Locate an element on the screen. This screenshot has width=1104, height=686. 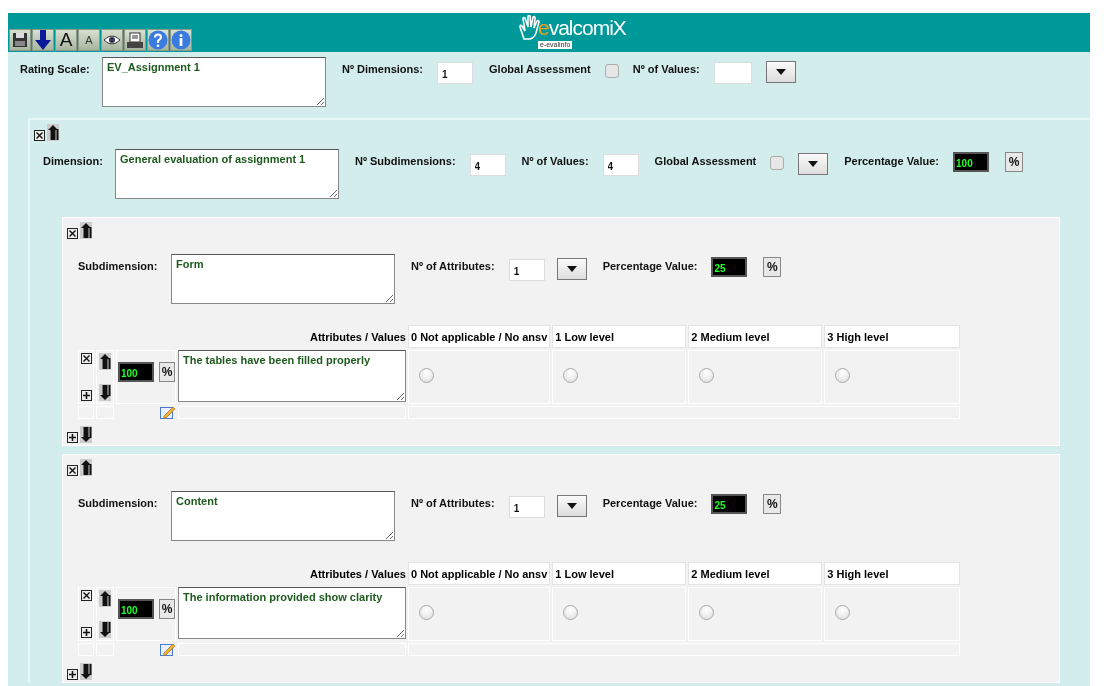
save-icon is located at coordinates (20, 40).